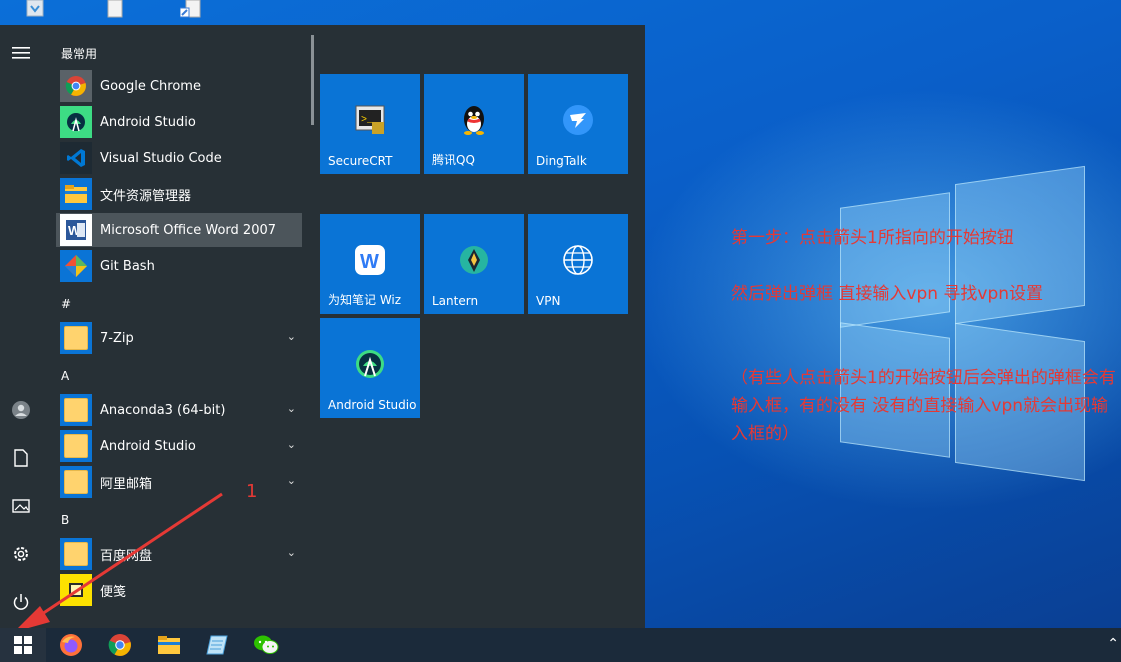  What do you see at coordinates (21, 53) in the screenshot?
I see `hamburger-menu-icon` at bounding box center [21, 53].